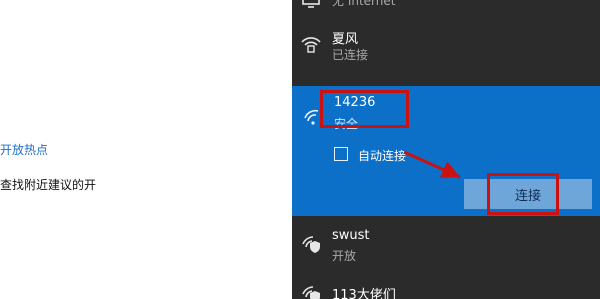  What do you see at coordinates (382, 155) in the screenshot?
I see `auto-connect-label: 自动连接` at bounding box center [382, 155].